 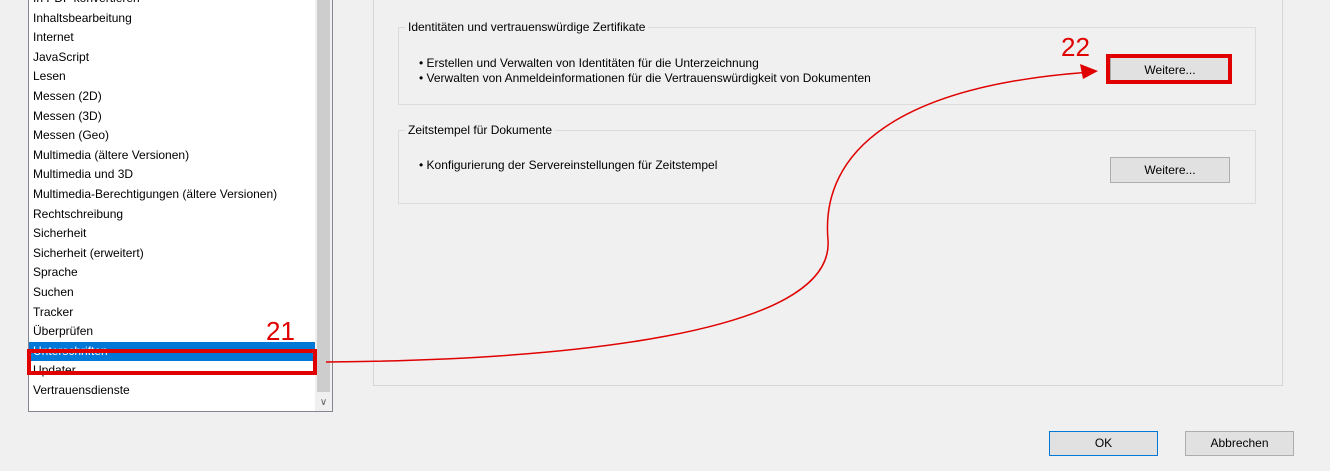 I want to click on category-item: Lesen, so click(x=172, y=77).